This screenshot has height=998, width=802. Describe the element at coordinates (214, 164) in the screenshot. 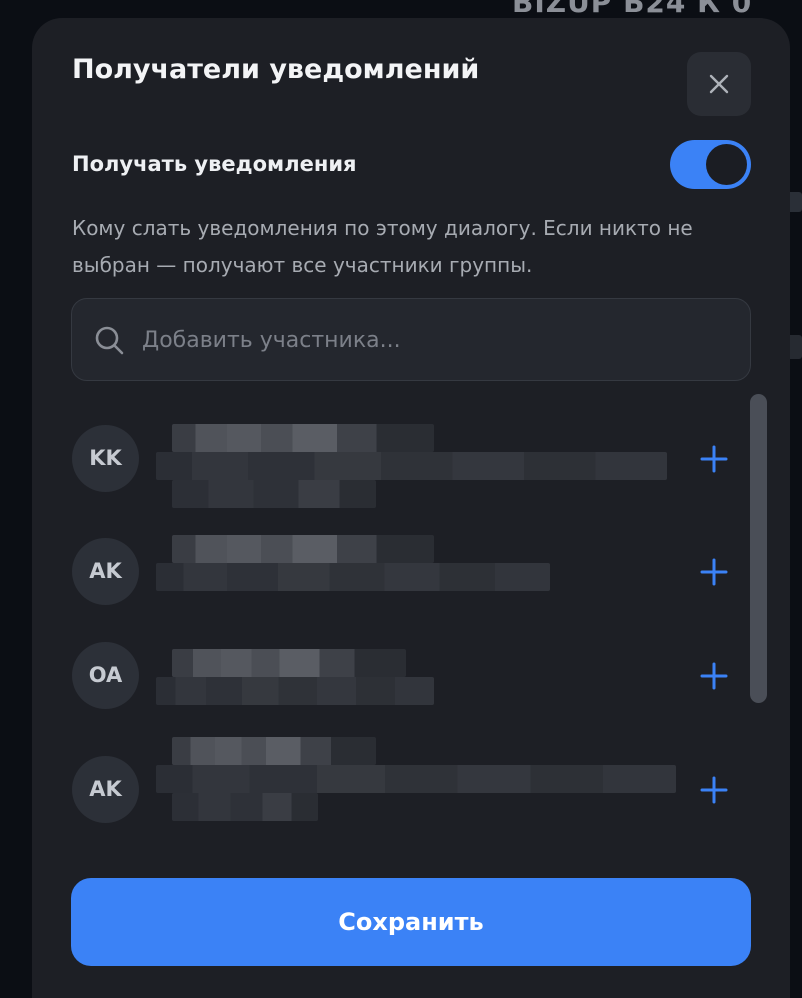

I see `notifications-toggle-label: Получать уведомления` at that location.